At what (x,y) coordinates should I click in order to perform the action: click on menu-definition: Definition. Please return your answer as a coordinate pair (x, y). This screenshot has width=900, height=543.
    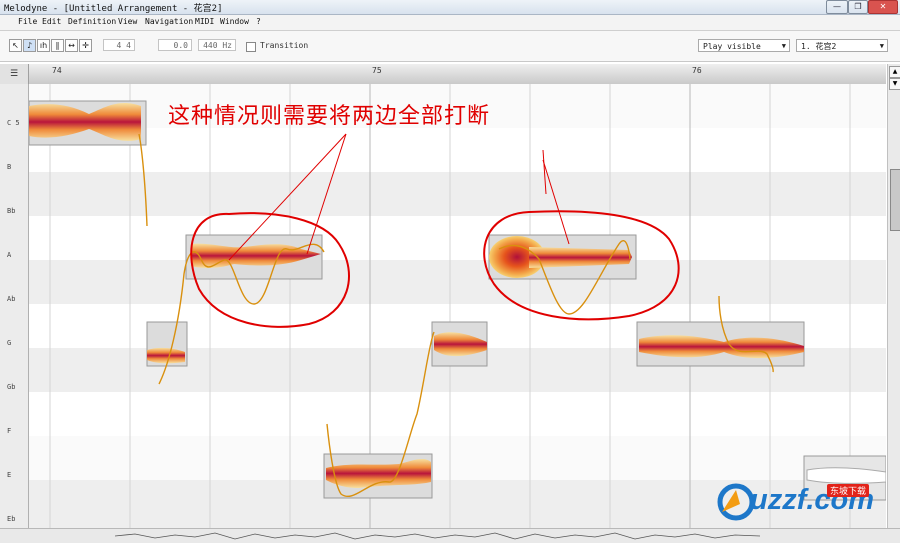
    Looking at the image, I should click on (92, 21).